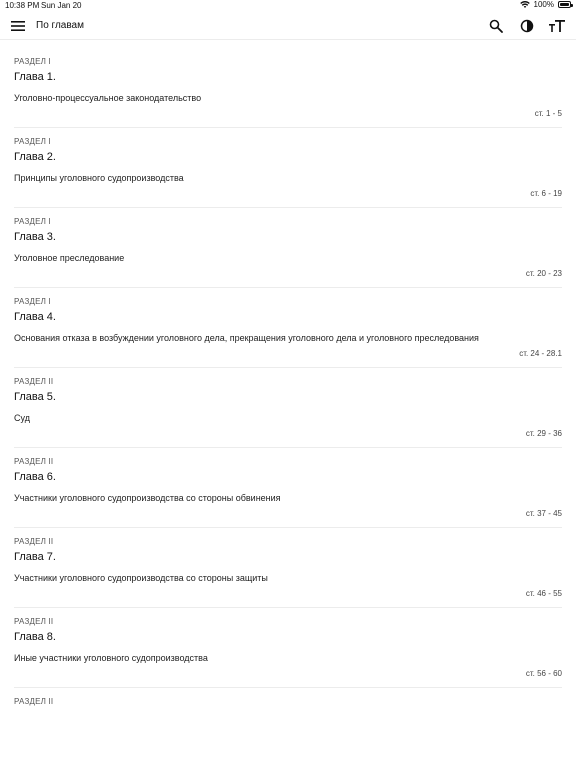 This screenshot has height=768, width=576. I want to click on status-date: Sun Jan 20, so click(61, 5).